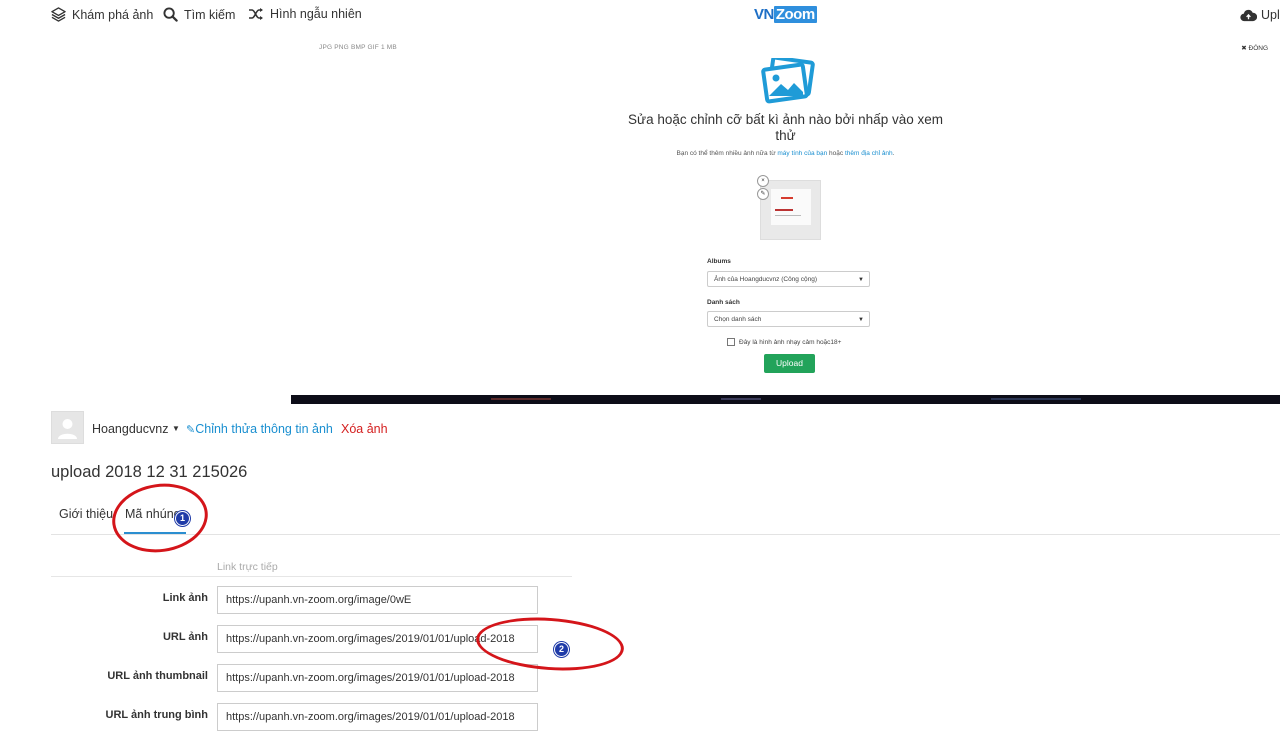 Image resolution: width=1280 pixels, height=731 pixels. Describe the element at coordinates (156, 715) in the screenshot. I see `medium-url-label: URL ảnh trung bình` at that location.